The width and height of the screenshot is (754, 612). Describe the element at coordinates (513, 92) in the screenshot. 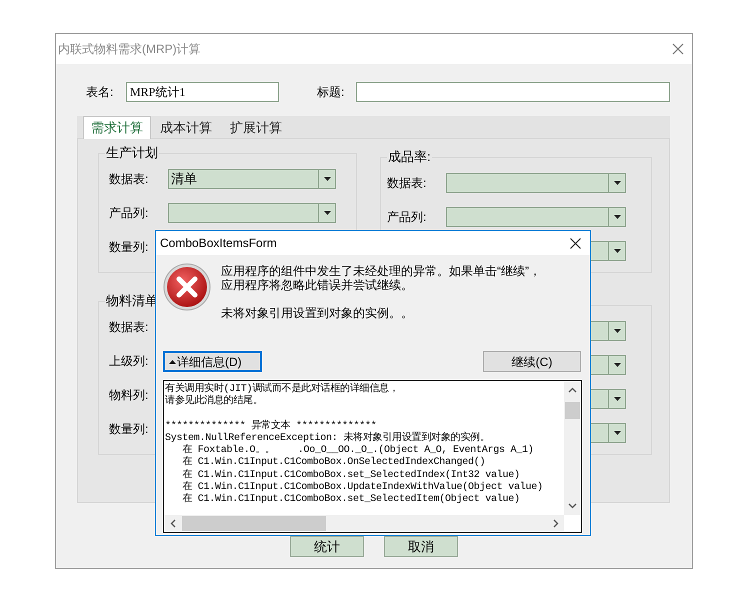

I see `title-field` at that location.